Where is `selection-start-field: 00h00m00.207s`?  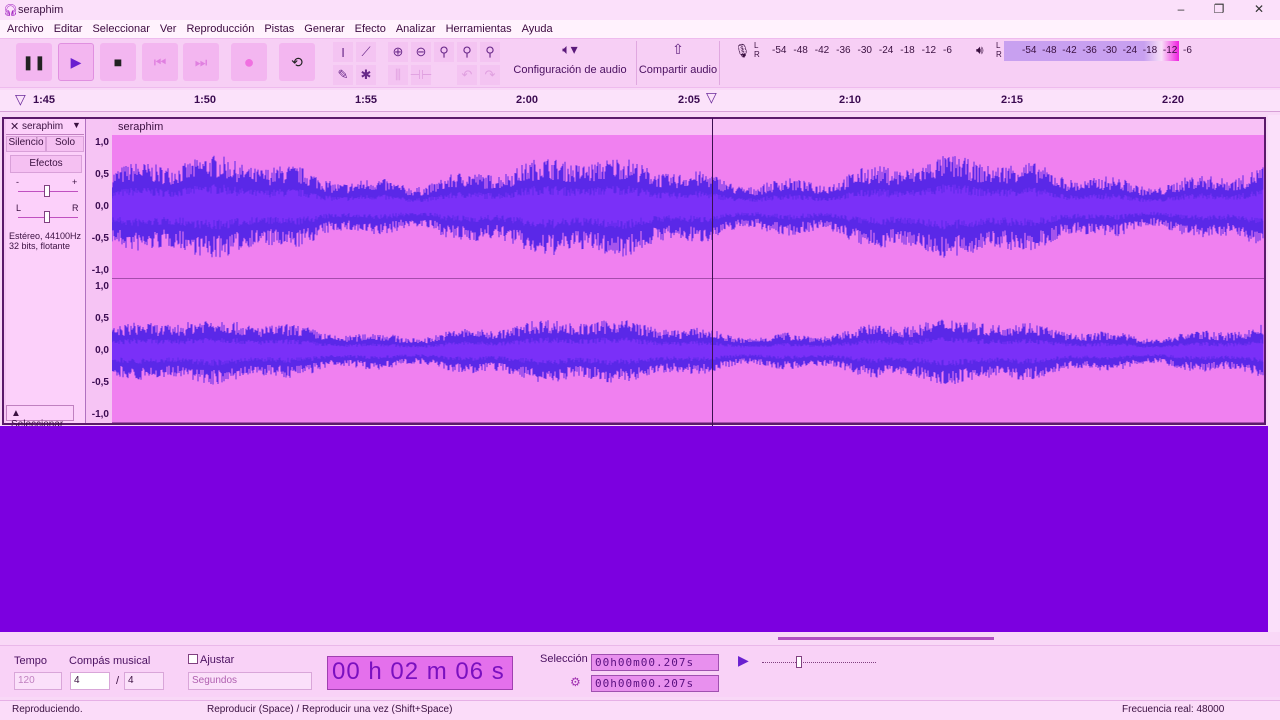
selection-start-field: 00h00m00.207s is located at coordinates (655, 662).